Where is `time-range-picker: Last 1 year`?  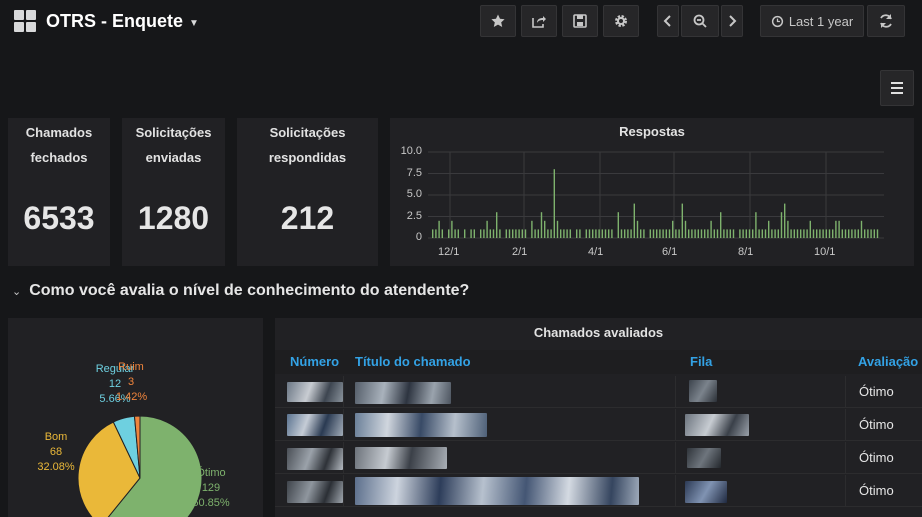 time-range-picker: Last 1 year is located at coordinates (812, 21).